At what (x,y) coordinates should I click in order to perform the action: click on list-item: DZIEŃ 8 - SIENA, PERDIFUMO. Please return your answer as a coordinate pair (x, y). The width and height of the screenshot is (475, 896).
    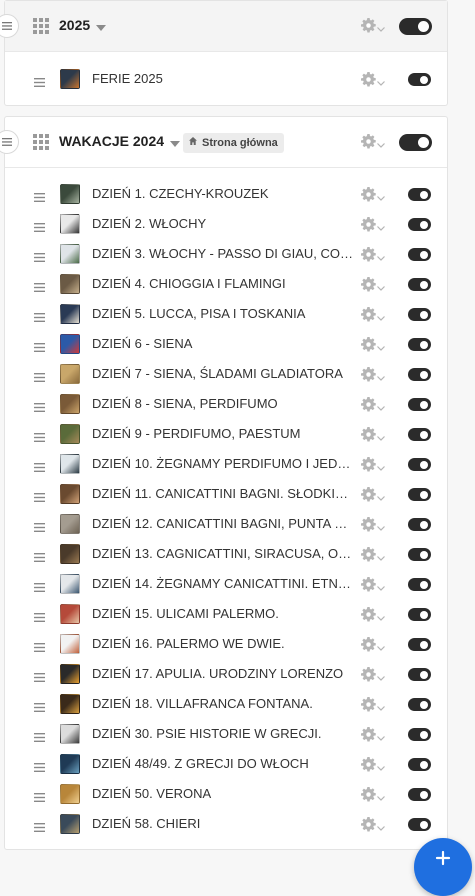
    Looking at the image, I should click on (226, 404).